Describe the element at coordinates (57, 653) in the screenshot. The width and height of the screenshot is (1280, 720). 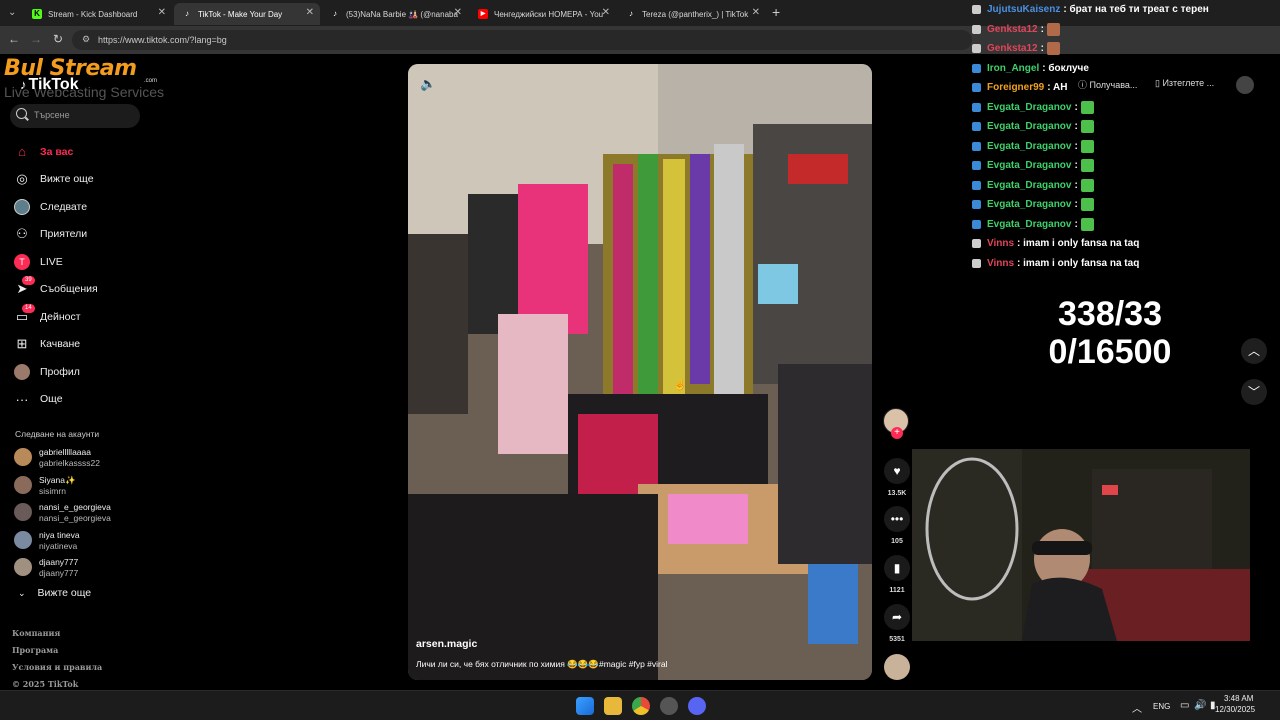
I see `footer-link-program: Програма` at that location.